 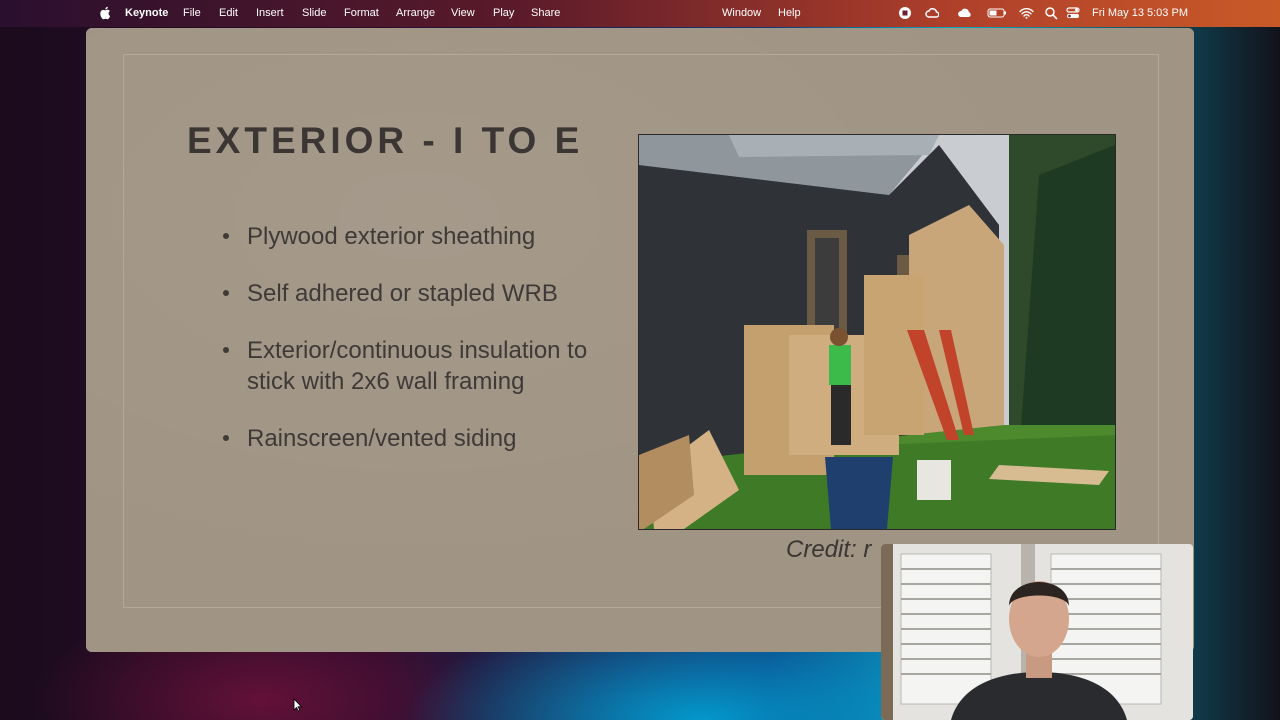 I want to click on weather-icon, so click(x=965, y=13).